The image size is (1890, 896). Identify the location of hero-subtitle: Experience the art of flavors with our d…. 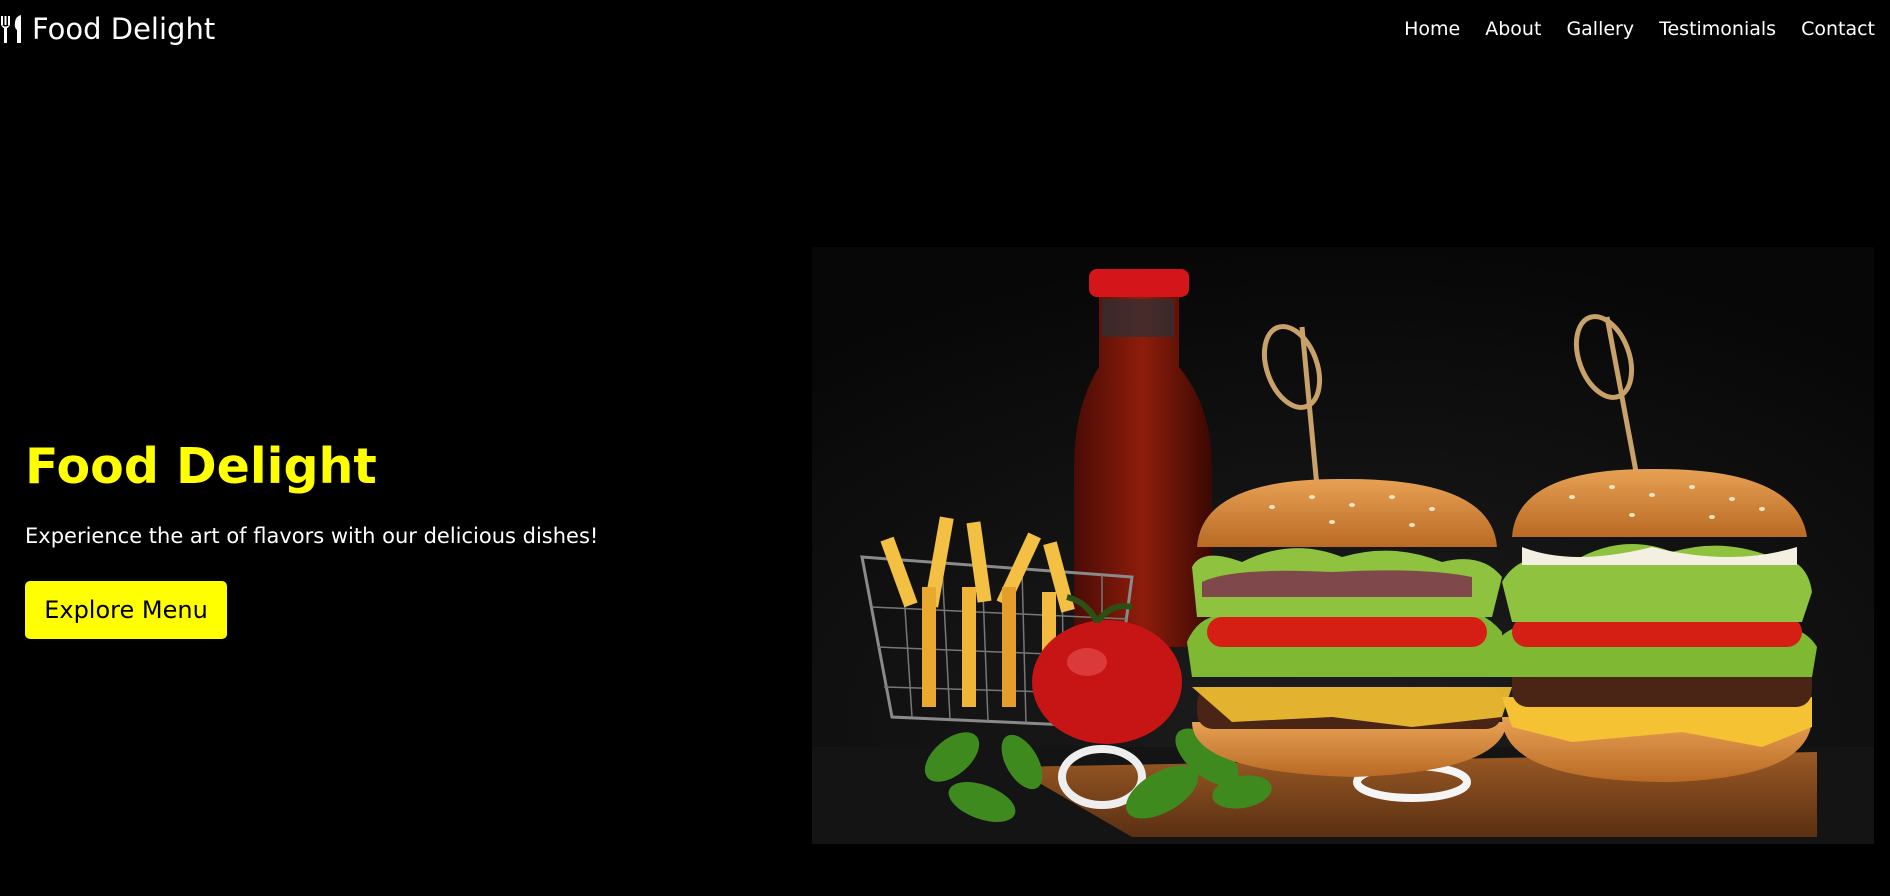
(312, 535).